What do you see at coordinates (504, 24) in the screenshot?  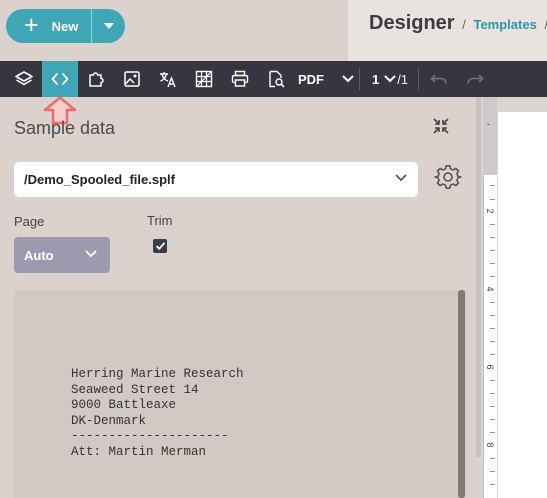 I see `breadcrumb-templates-link: Templates` at bounding box center [504, 24].